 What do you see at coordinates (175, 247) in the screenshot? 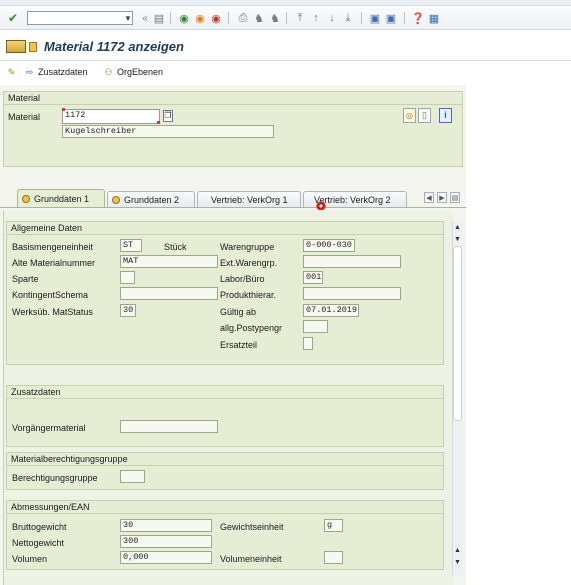
I see `basismengeneinheit-text: Stück` at bounding box center [175, 247].